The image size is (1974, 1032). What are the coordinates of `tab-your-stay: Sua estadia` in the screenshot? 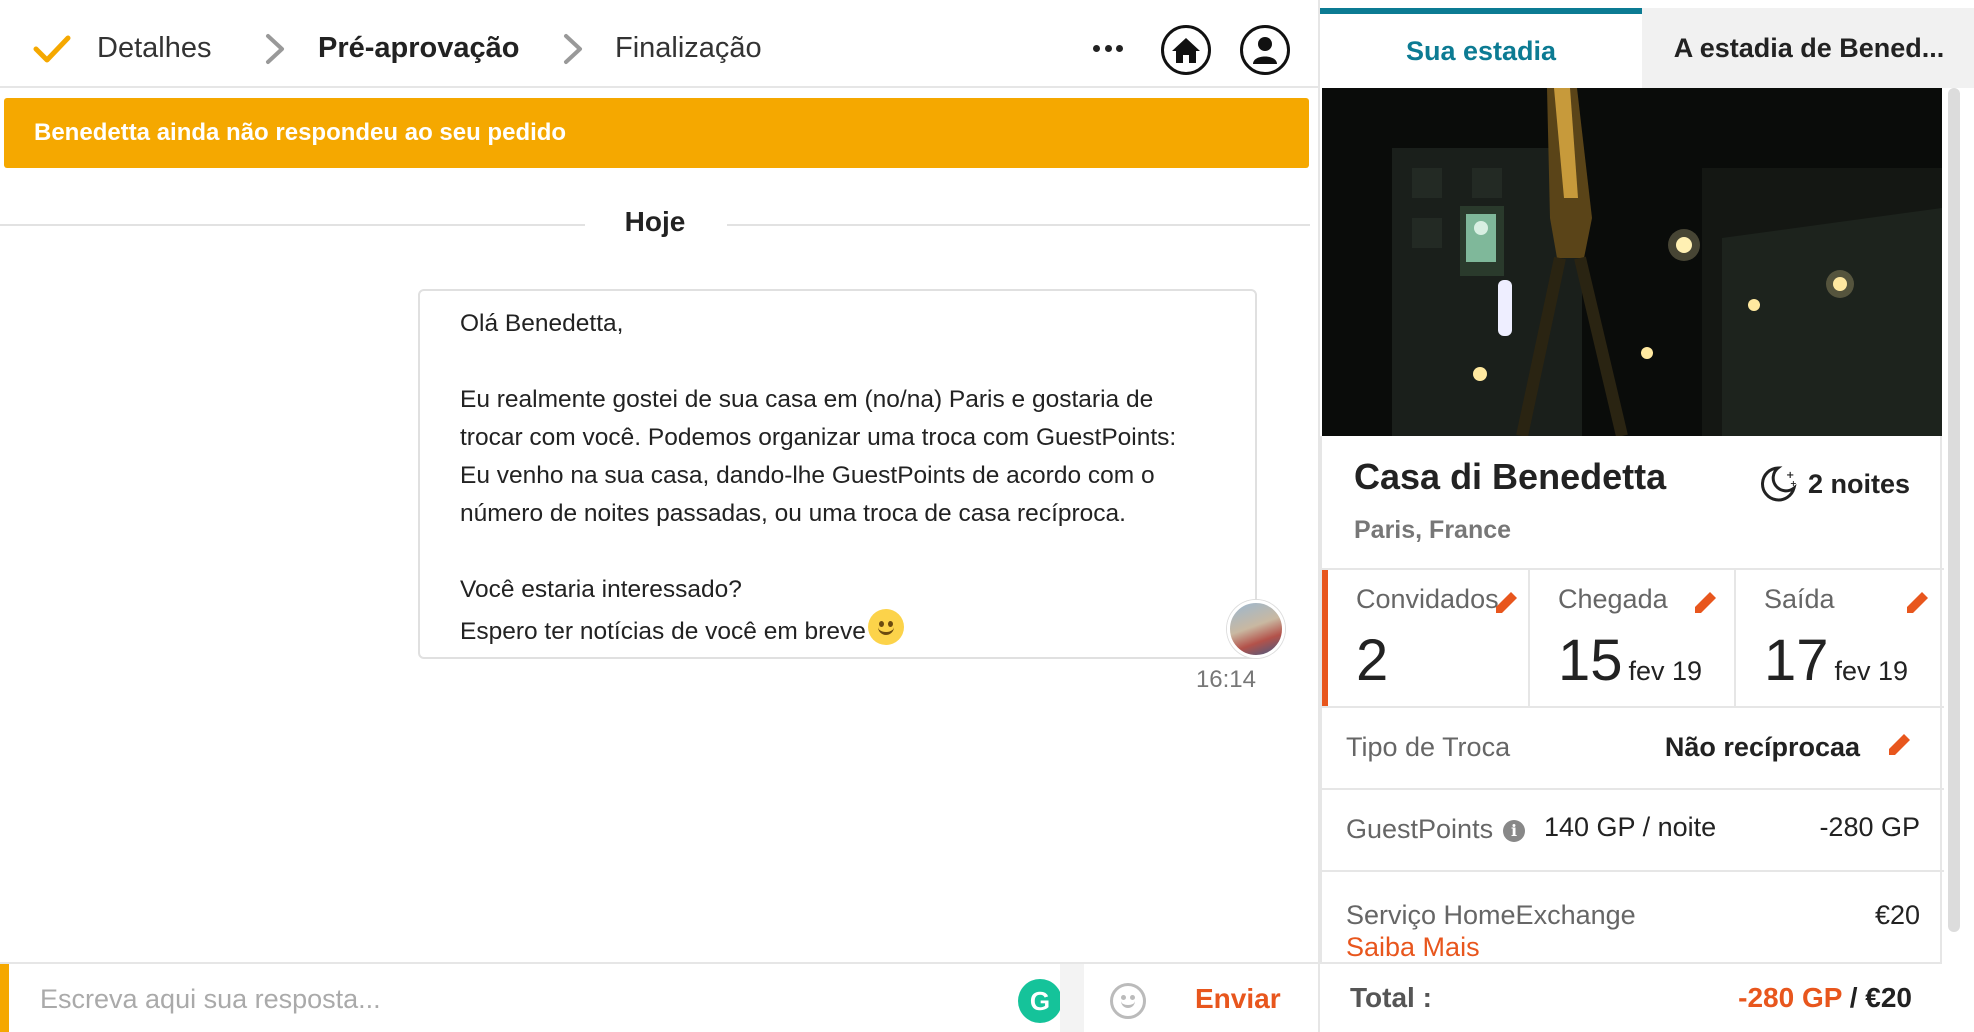 It's located at (1481, 48).